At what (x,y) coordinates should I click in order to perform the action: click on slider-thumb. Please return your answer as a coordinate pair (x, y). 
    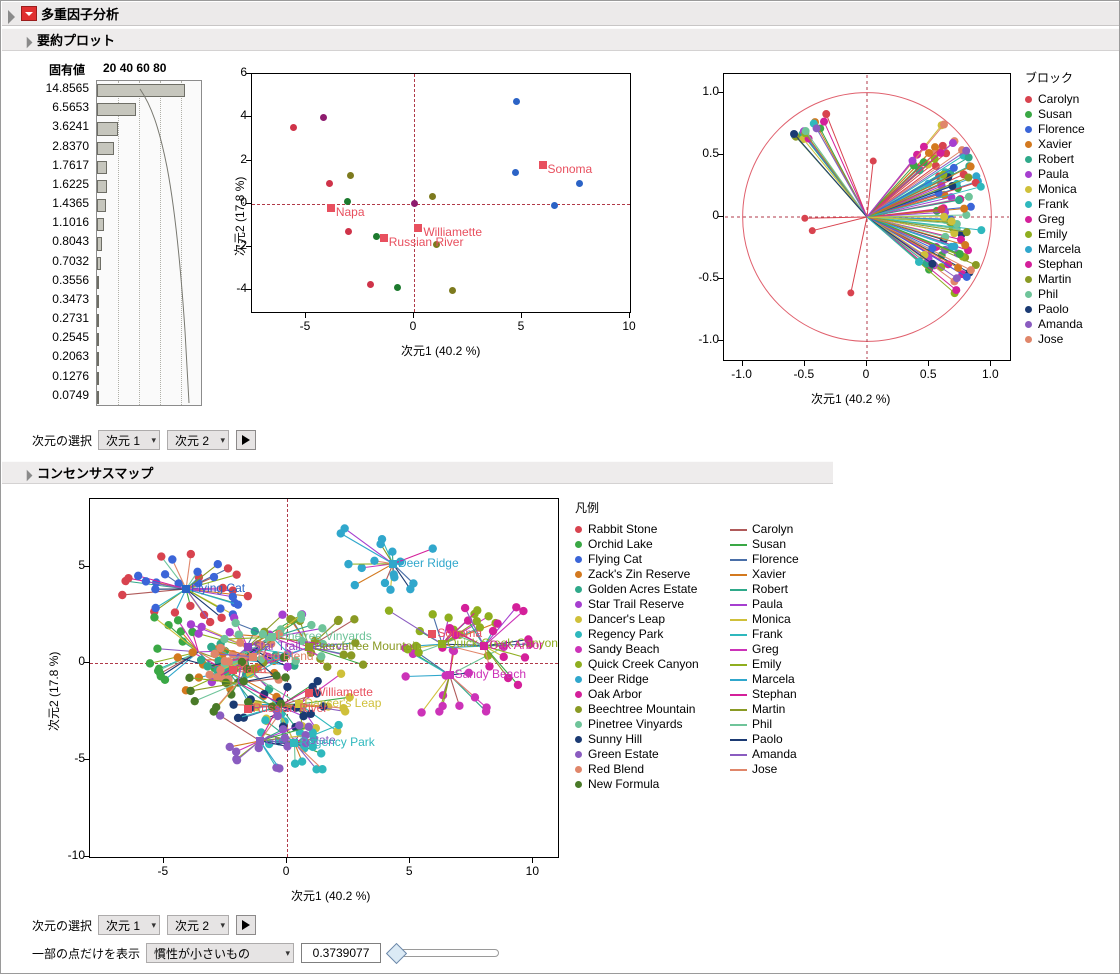
    Looking at the image, I should click on (396, 953).